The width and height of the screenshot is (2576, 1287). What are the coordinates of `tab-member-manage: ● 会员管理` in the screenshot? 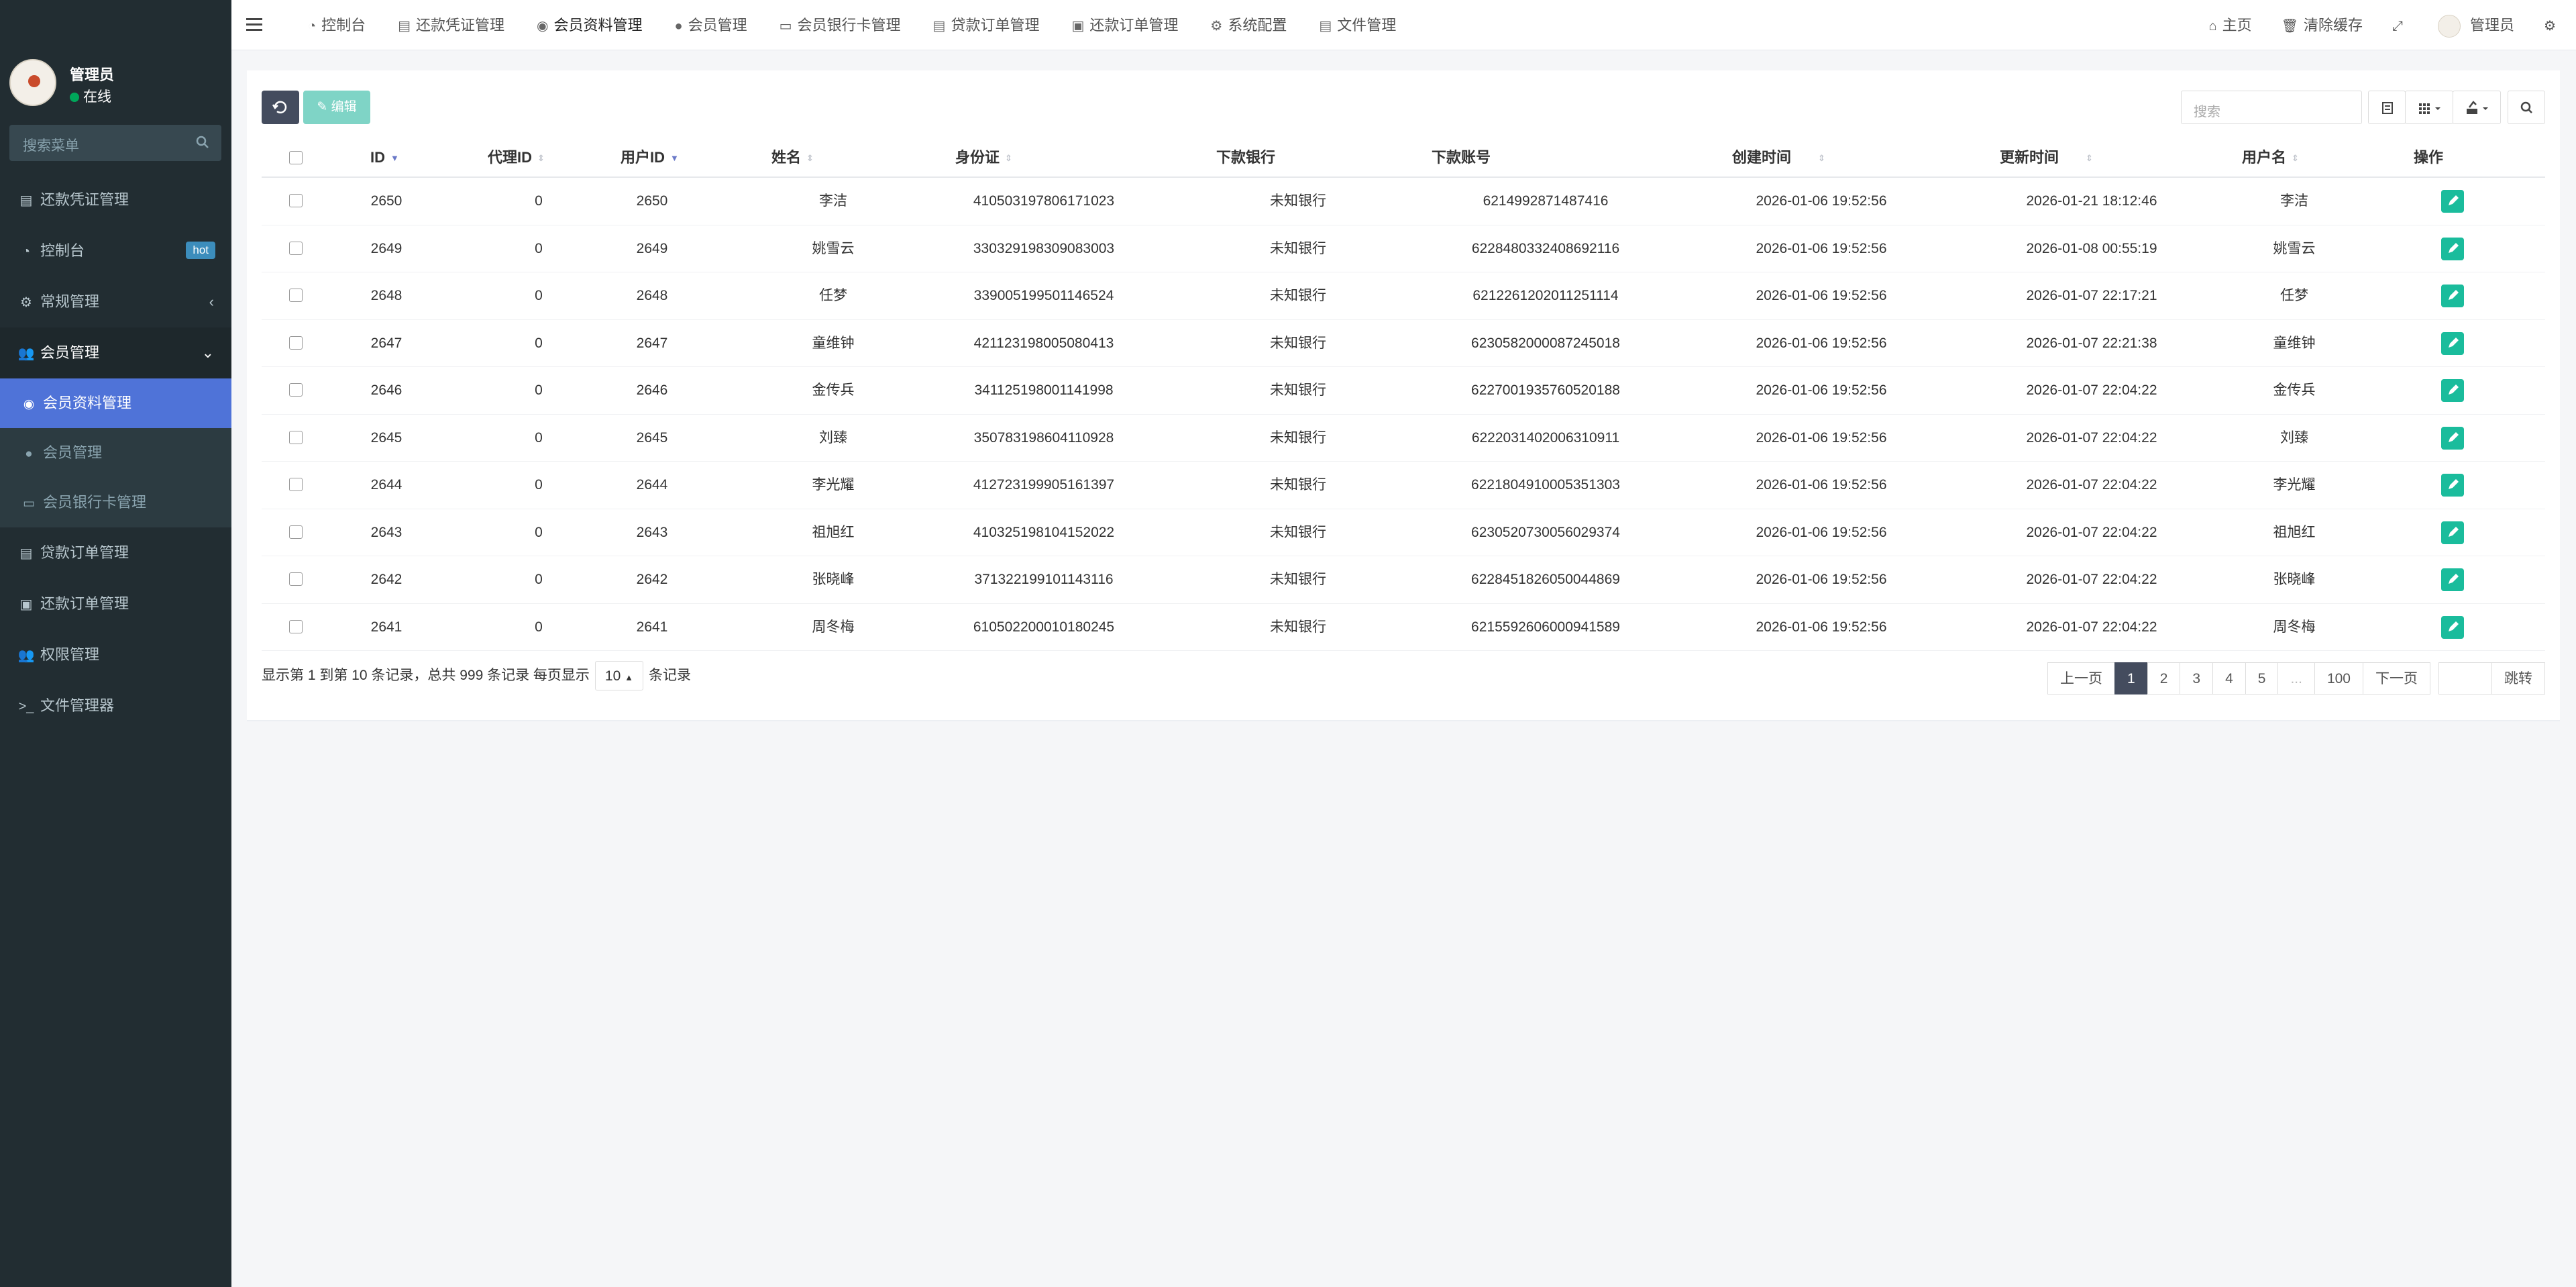 It's located at (711, 25).